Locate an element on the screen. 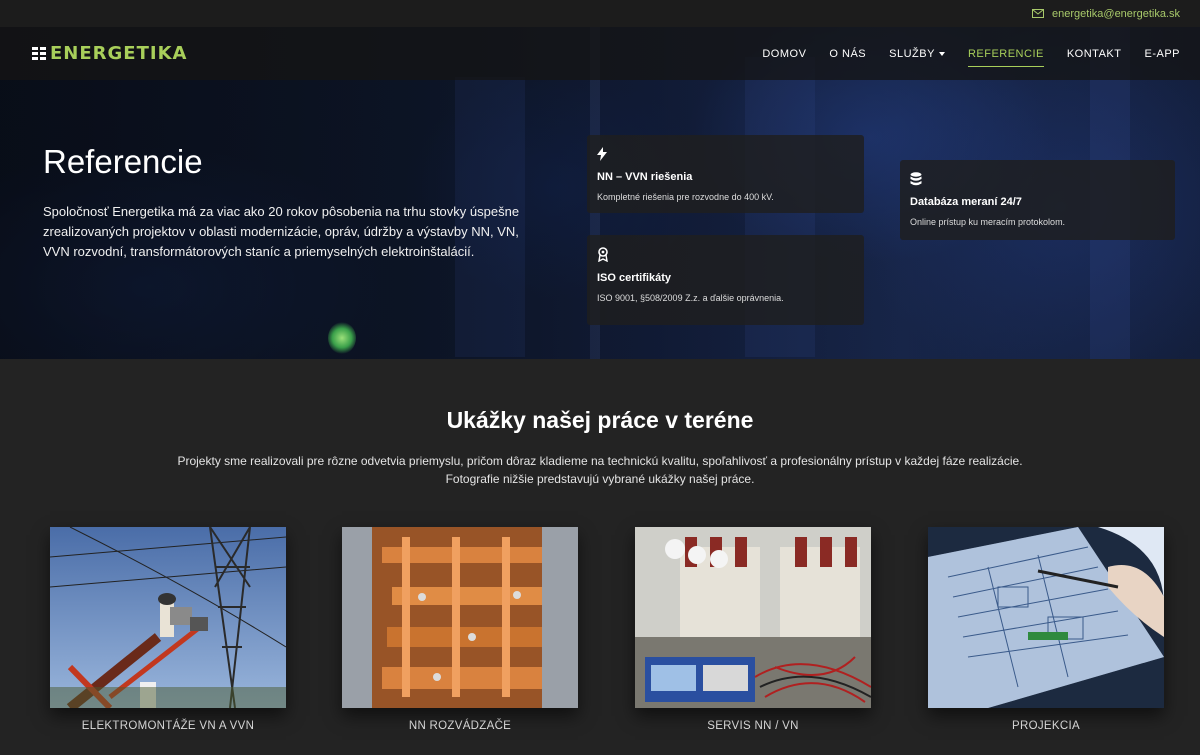 This screenshot has height=755, width=1200. gallery-label: SERVIS NN / VN is located at coordinates (753, 726).